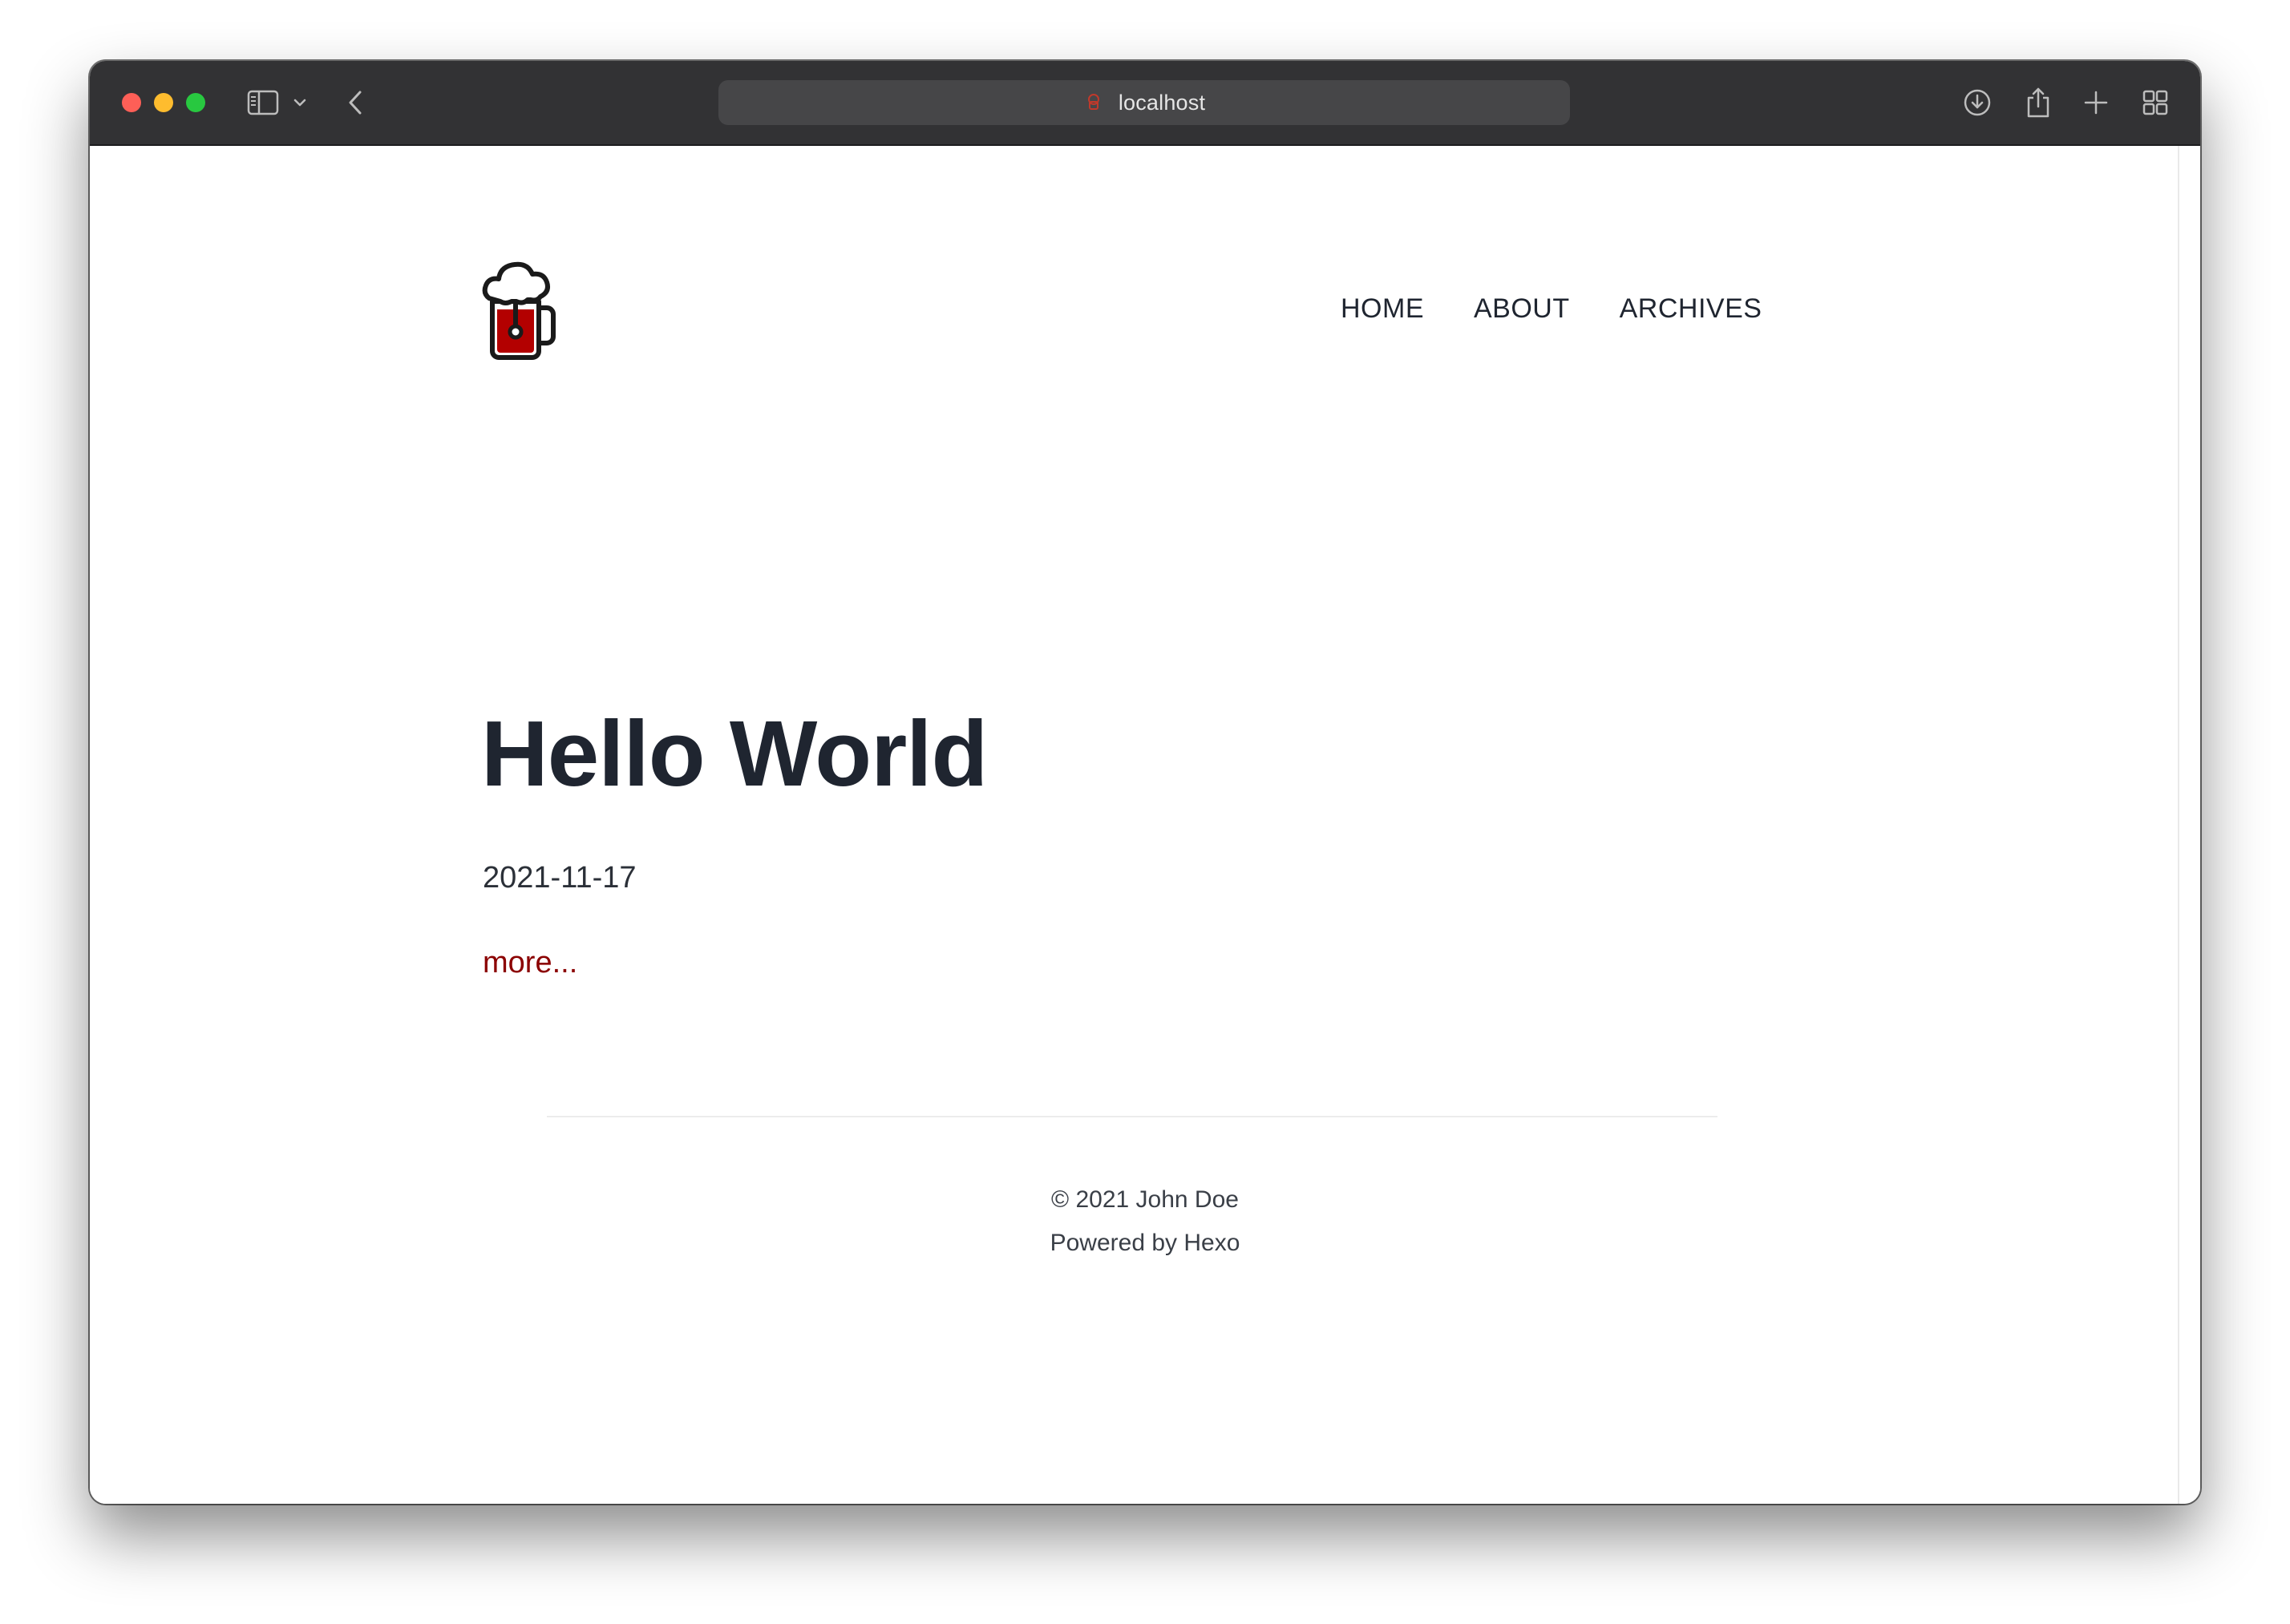 The image size is (2290, 1624). I want to click on site-nav: HOME ABOUT ARCHIVES, so click(1552, 309).